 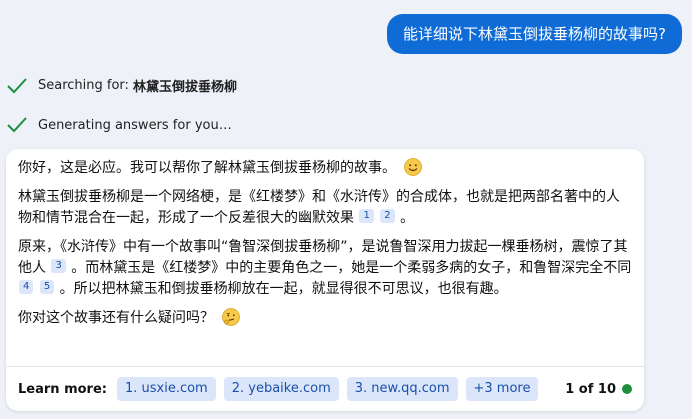 I want to click on status-searching: Searching for: 林黛玉倒拔垂杨柳, so click(x=121, y=85).